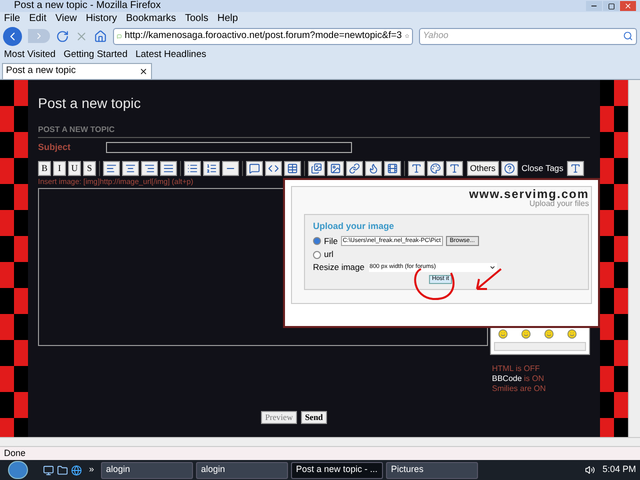 This screenshot has width=640, height=480. What do you see at coordinates (151, 19) in the screenshot?
I see `menu-item: Bookmarks` at bounding box center [151, 19].